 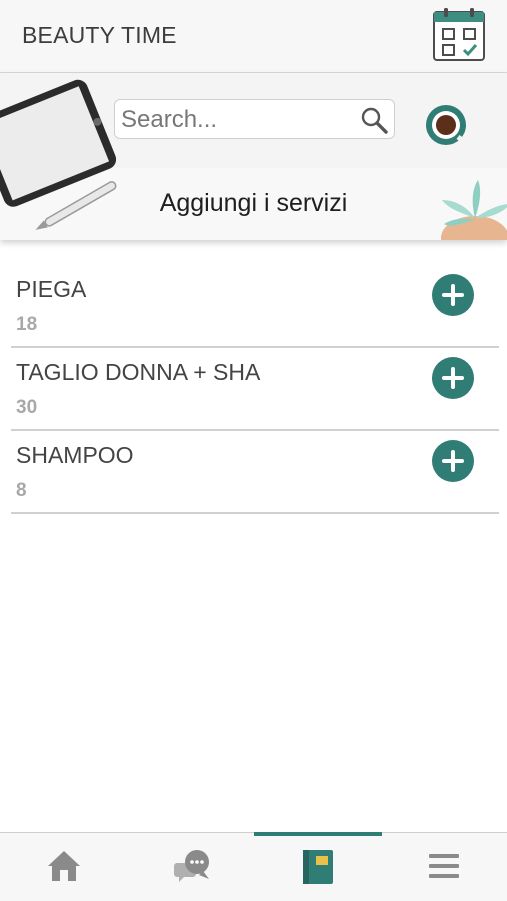 What do you see at coordinates (374, 120) in the screenshot?
I see `search-icon` at bounding box center [374, 120].